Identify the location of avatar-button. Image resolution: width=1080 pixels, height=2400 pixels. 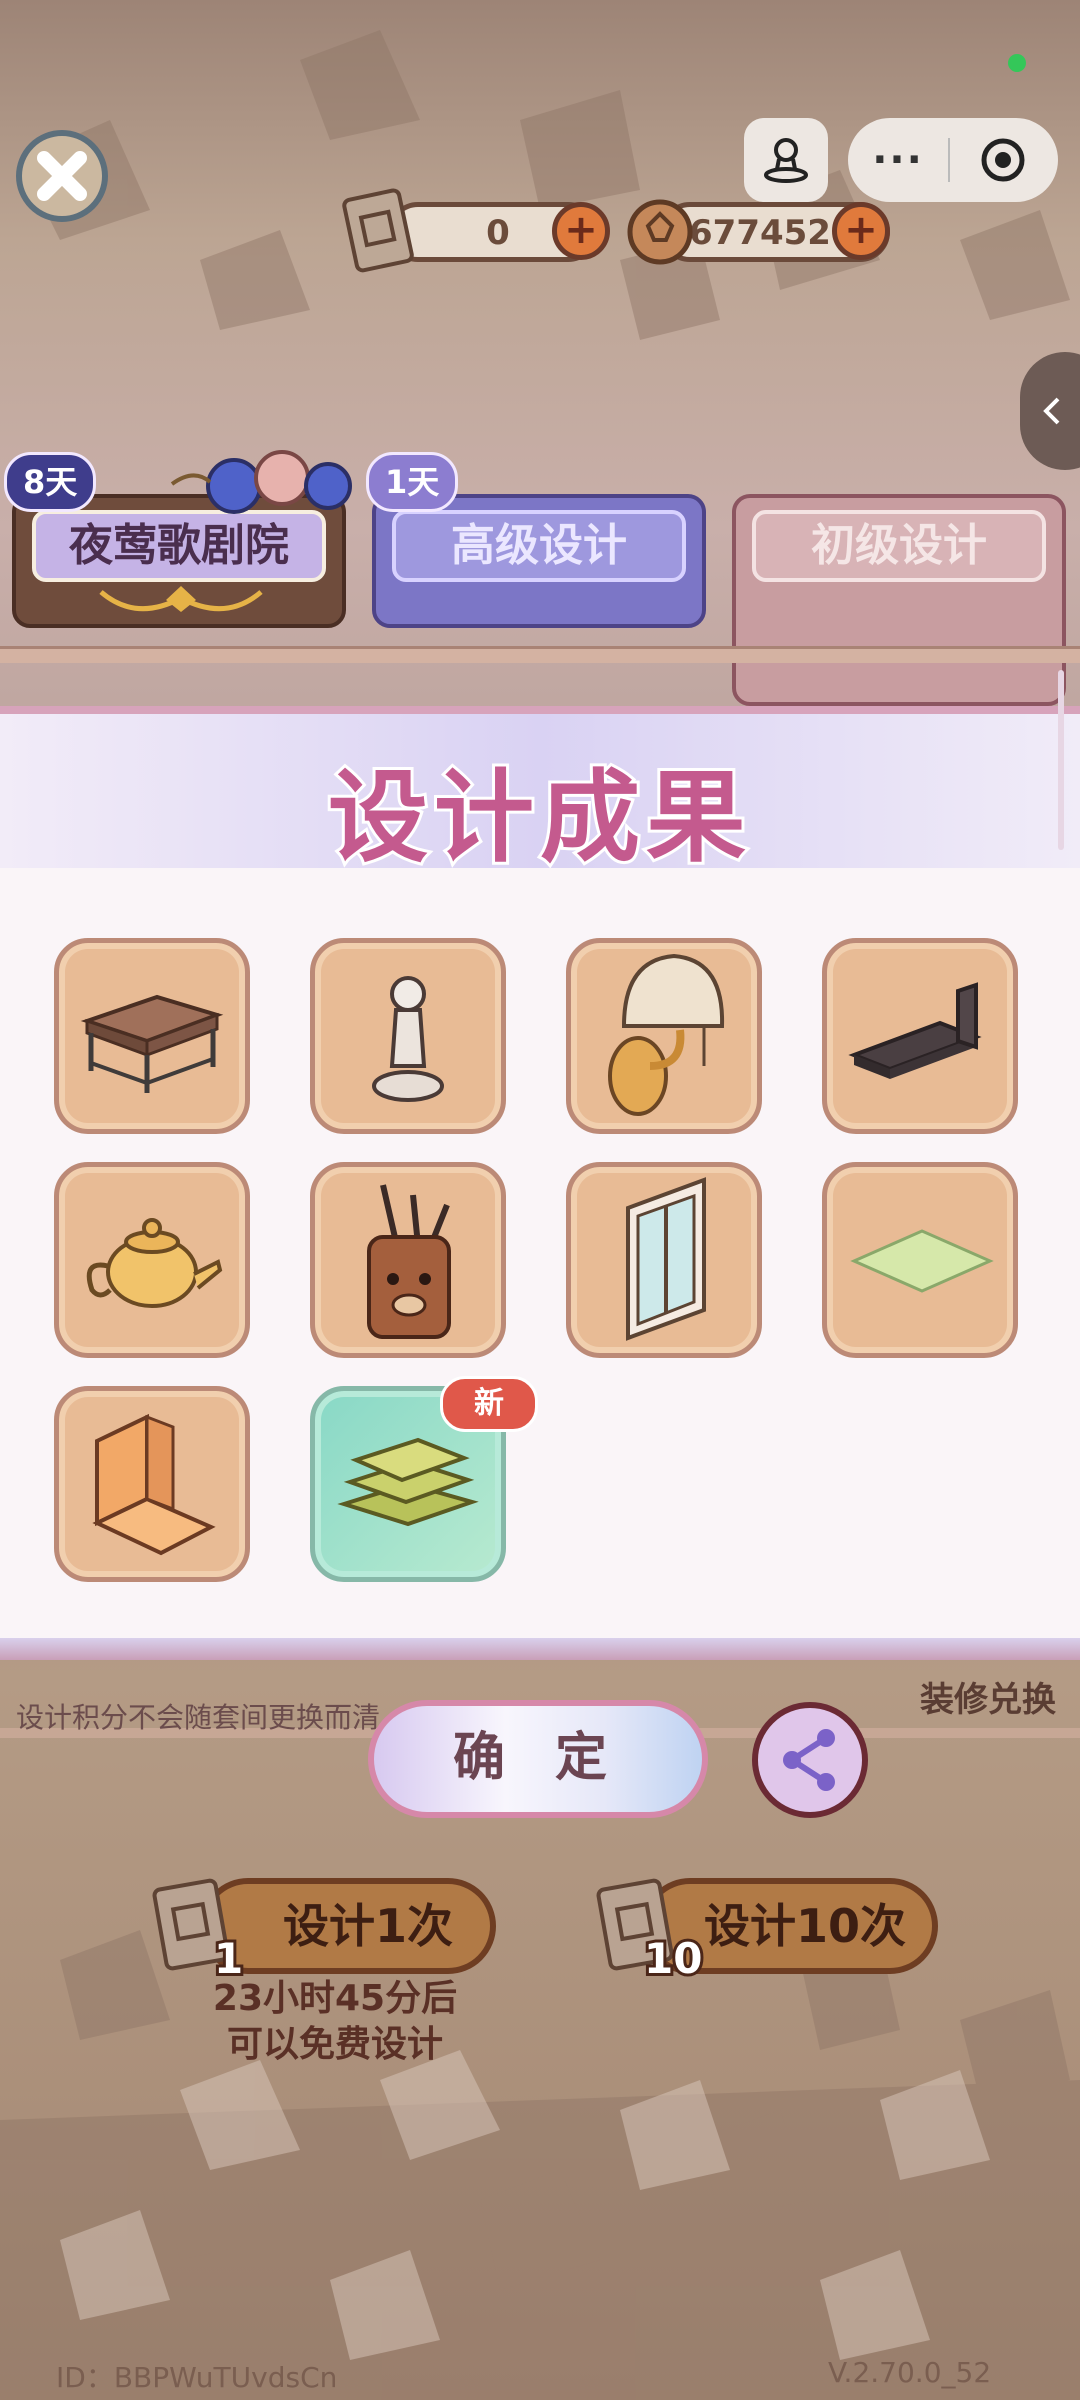
(786, 160).